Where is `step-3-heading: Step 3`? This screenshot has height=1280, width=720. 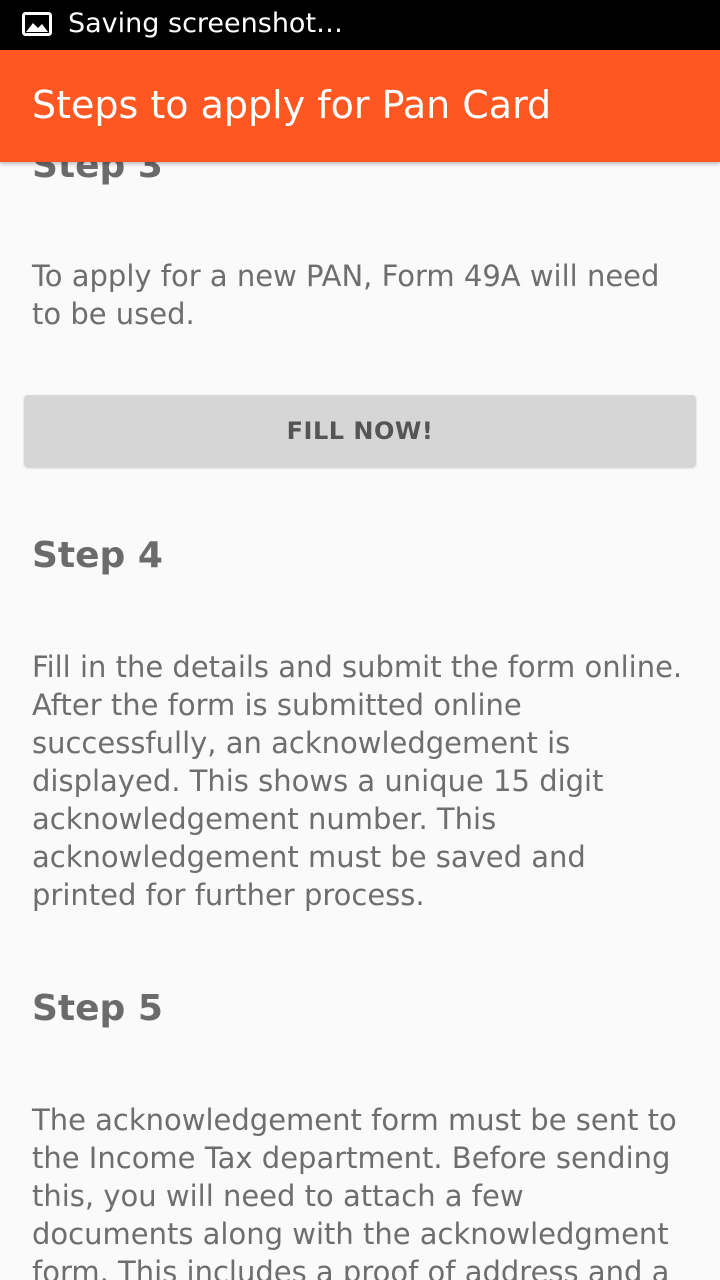
step-3-heading: Step 3 is located at coordinates (97, 174).